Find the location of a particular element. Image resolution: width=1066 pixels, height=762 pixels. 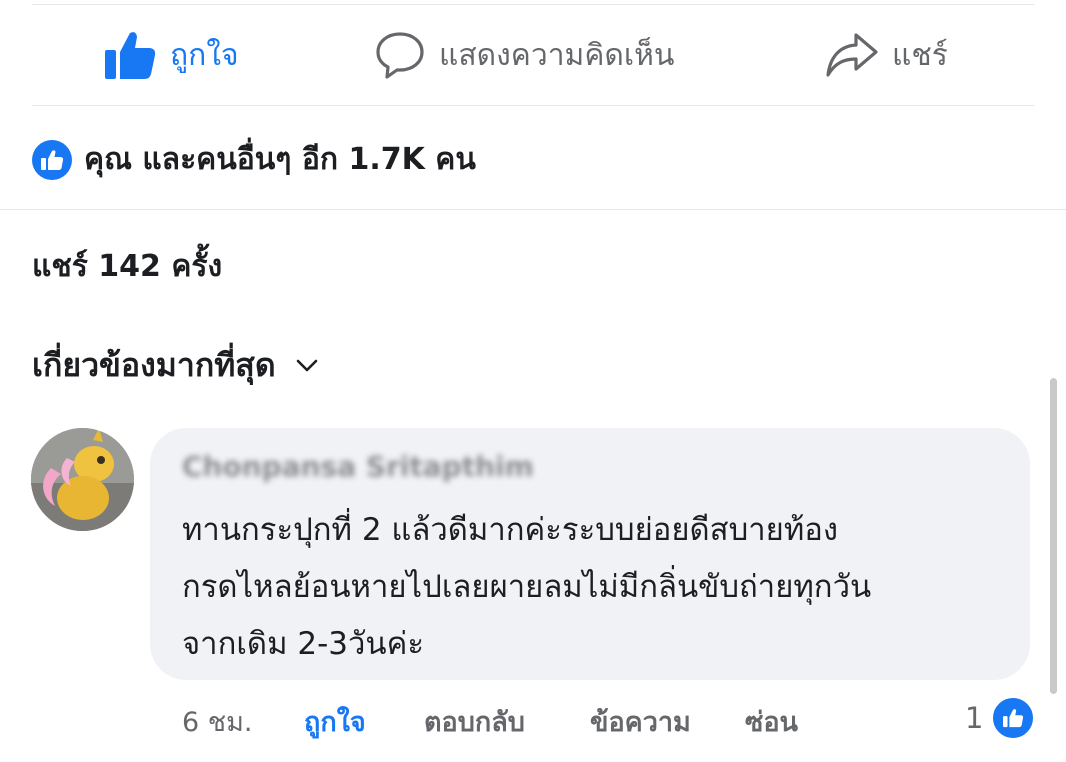

like-button: ถูกใจ is located at coordinates (171, 55).